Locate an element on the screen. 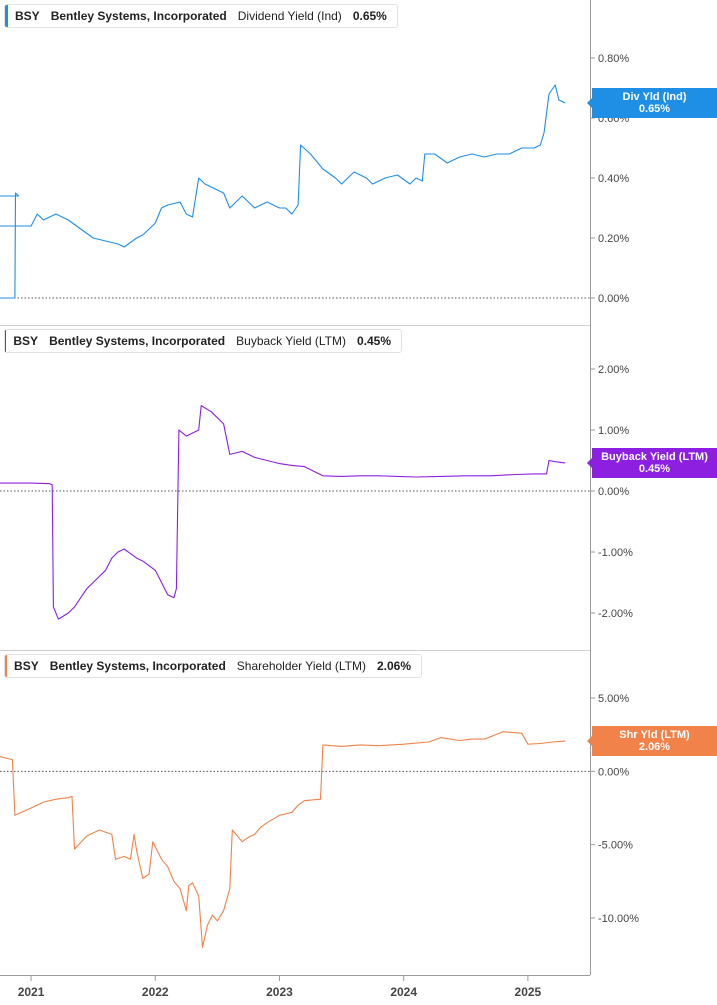  y-tick-label: 0.40% is located at coordinates (613, 179).